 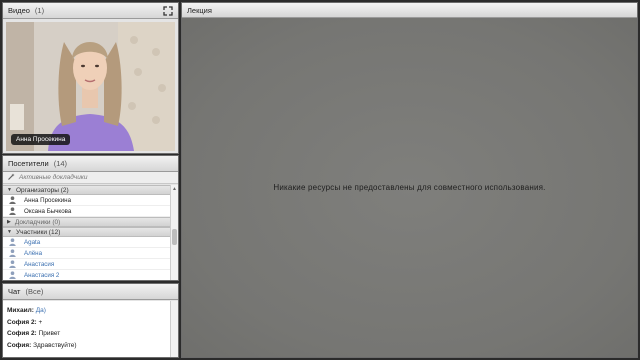 What do you see at coordinates (86, 334) in the screenshot?
I see `chat-message: София 2: Привет` at bounding box center [86, 334].